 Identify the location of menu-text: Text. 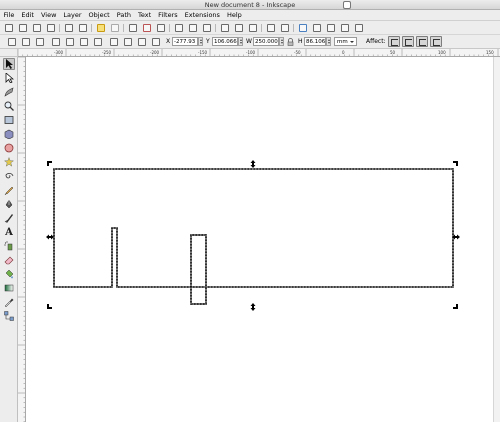
(145, 15).